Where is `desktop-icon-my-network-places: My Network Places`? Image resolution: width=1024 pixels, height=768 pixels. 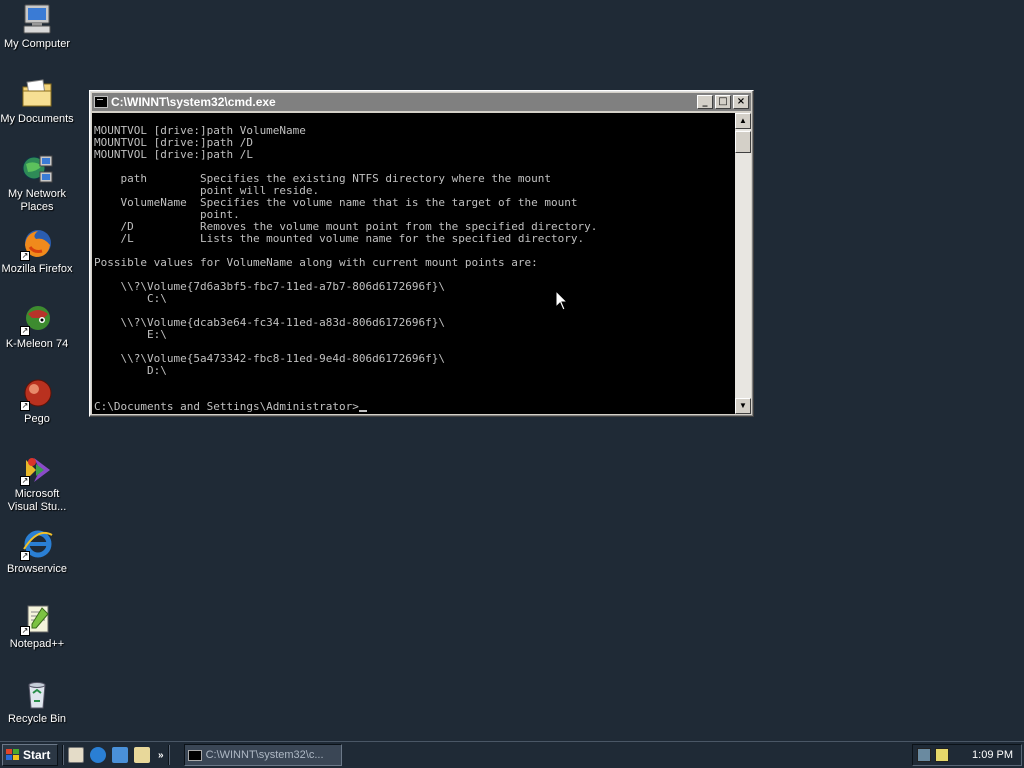
desktop-icon-my-network-places: My Network Places is located at coordinates (37, 183).